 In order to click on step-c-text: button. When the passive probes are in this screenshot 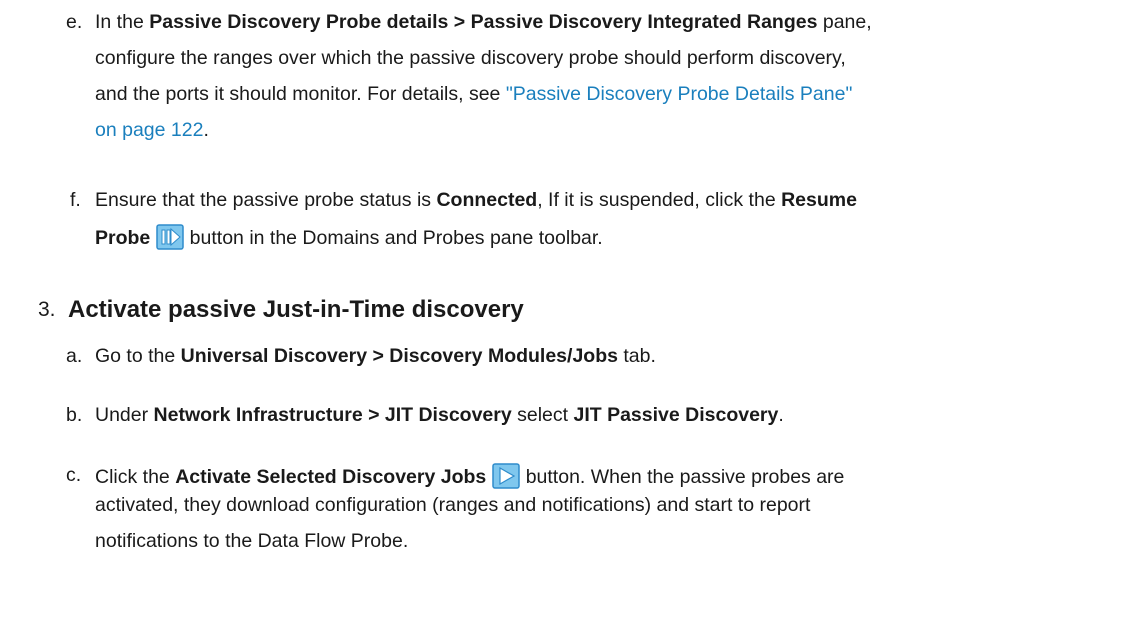, I will do `click(682, 477)`.